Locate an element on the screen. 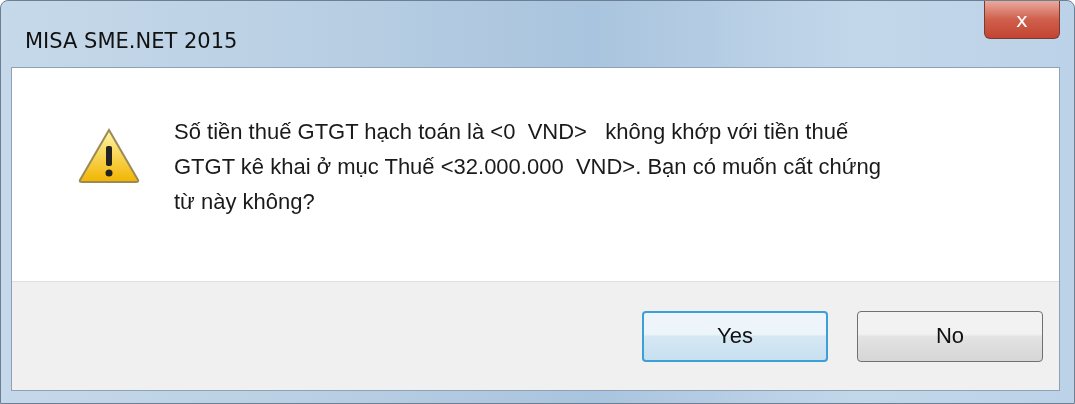 The width and height of the screenshot is (1075, 404). dialog-button: Yes is located at coordinates (735, 336).